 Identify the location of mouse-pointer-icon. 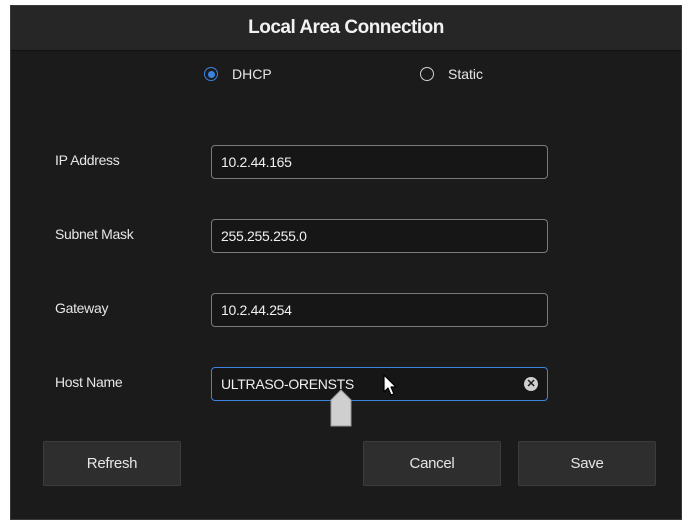
(390, 385).